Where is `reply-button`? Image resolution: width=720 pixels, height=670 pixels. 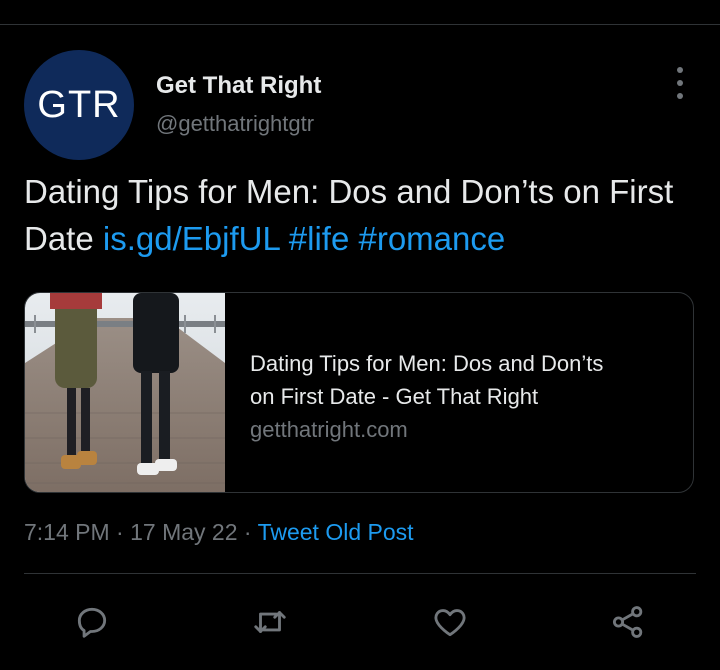
reply-button is located at coordinates (92, 622).